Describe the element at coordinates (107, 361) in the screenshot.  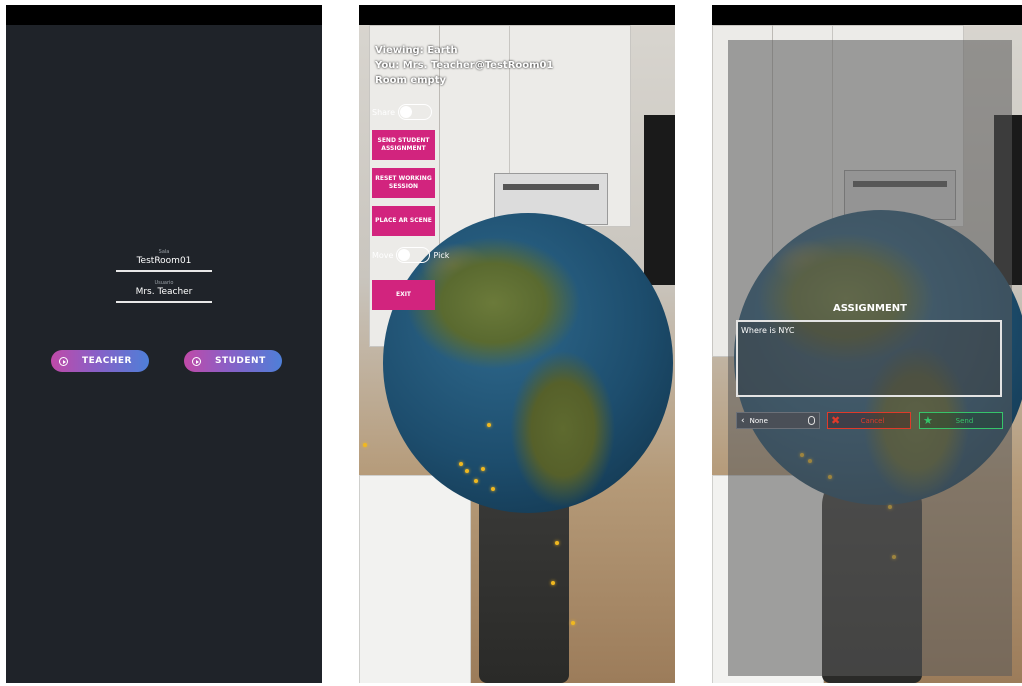
I see `teacher-button-label: TEACHER` at that location.